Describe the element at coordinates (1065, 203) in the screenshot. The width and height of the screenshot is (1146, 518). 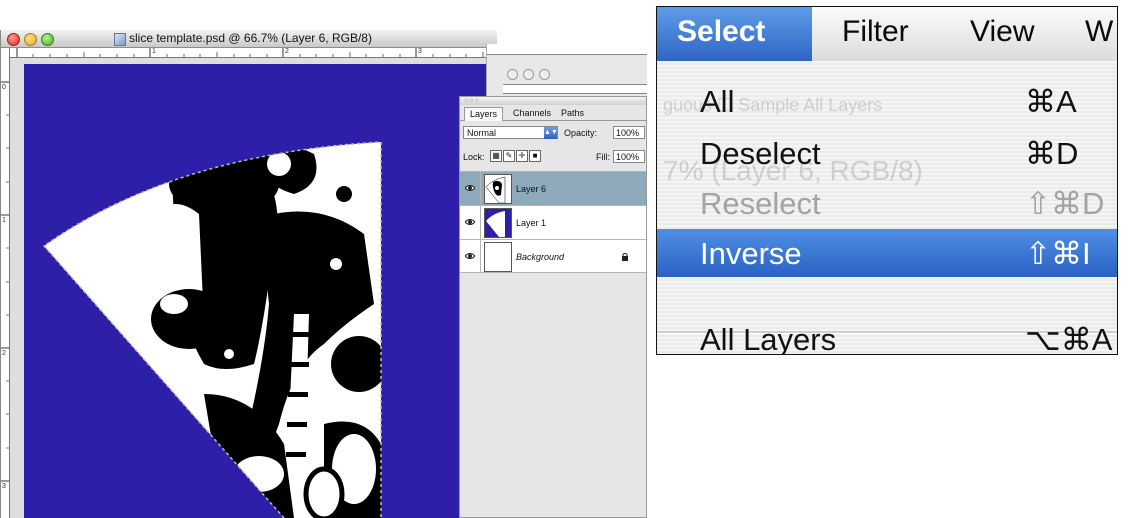
I see `menu-item-shortcut: ⇧⌘D` at that location.